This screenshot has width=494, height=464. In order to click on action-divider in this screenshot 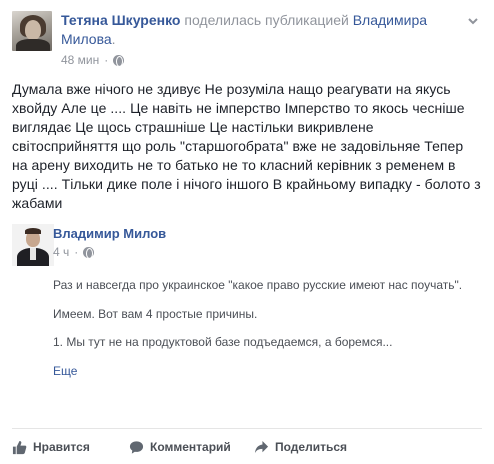, I will do `click(247, 428)`.